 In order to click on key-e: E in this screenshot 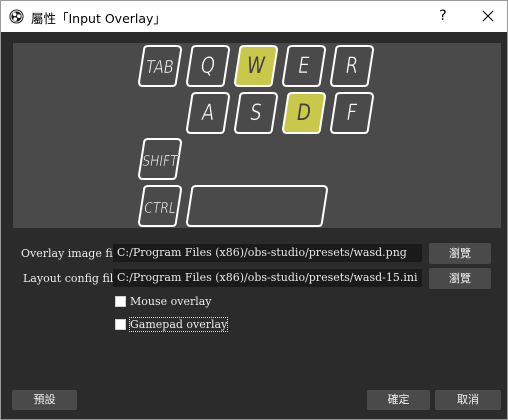, I will do `click(304, 66)`.